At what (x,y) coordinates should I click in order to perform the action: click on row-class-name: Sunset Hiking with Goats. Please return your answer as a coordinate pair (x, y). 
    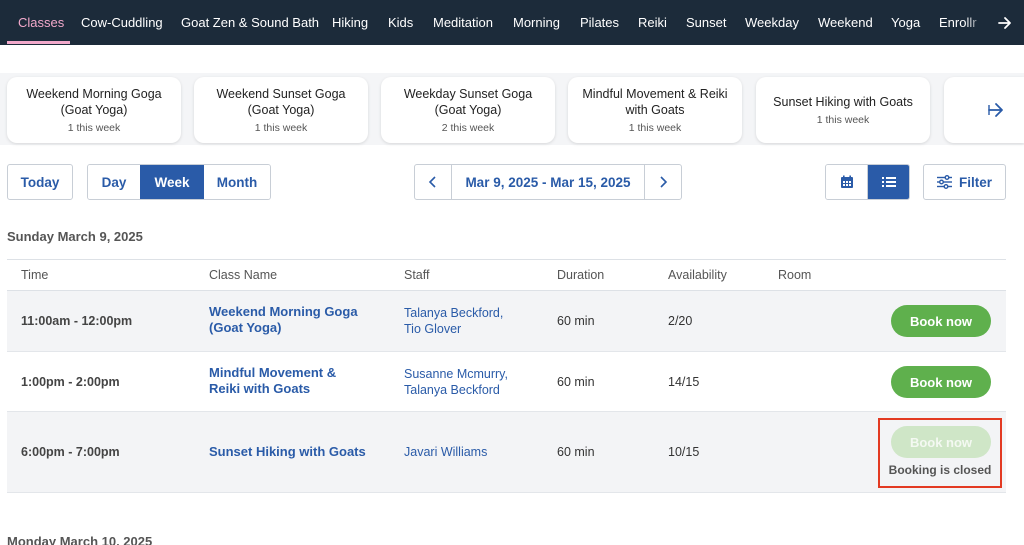
    Looking at the image, I should click on (287, 452).